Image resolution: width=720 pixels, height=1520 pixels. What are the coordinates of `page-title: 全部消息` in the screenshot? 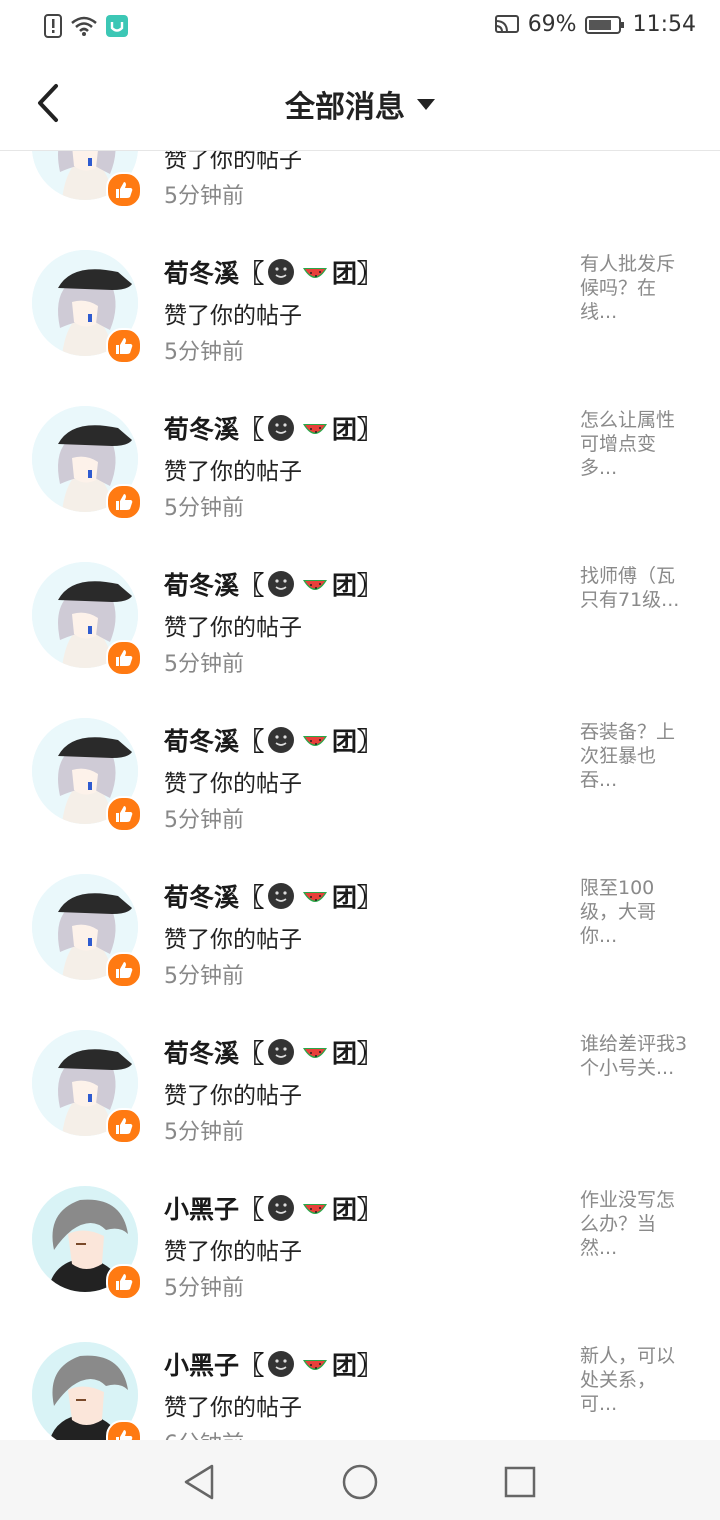 It's located at (345, 107).